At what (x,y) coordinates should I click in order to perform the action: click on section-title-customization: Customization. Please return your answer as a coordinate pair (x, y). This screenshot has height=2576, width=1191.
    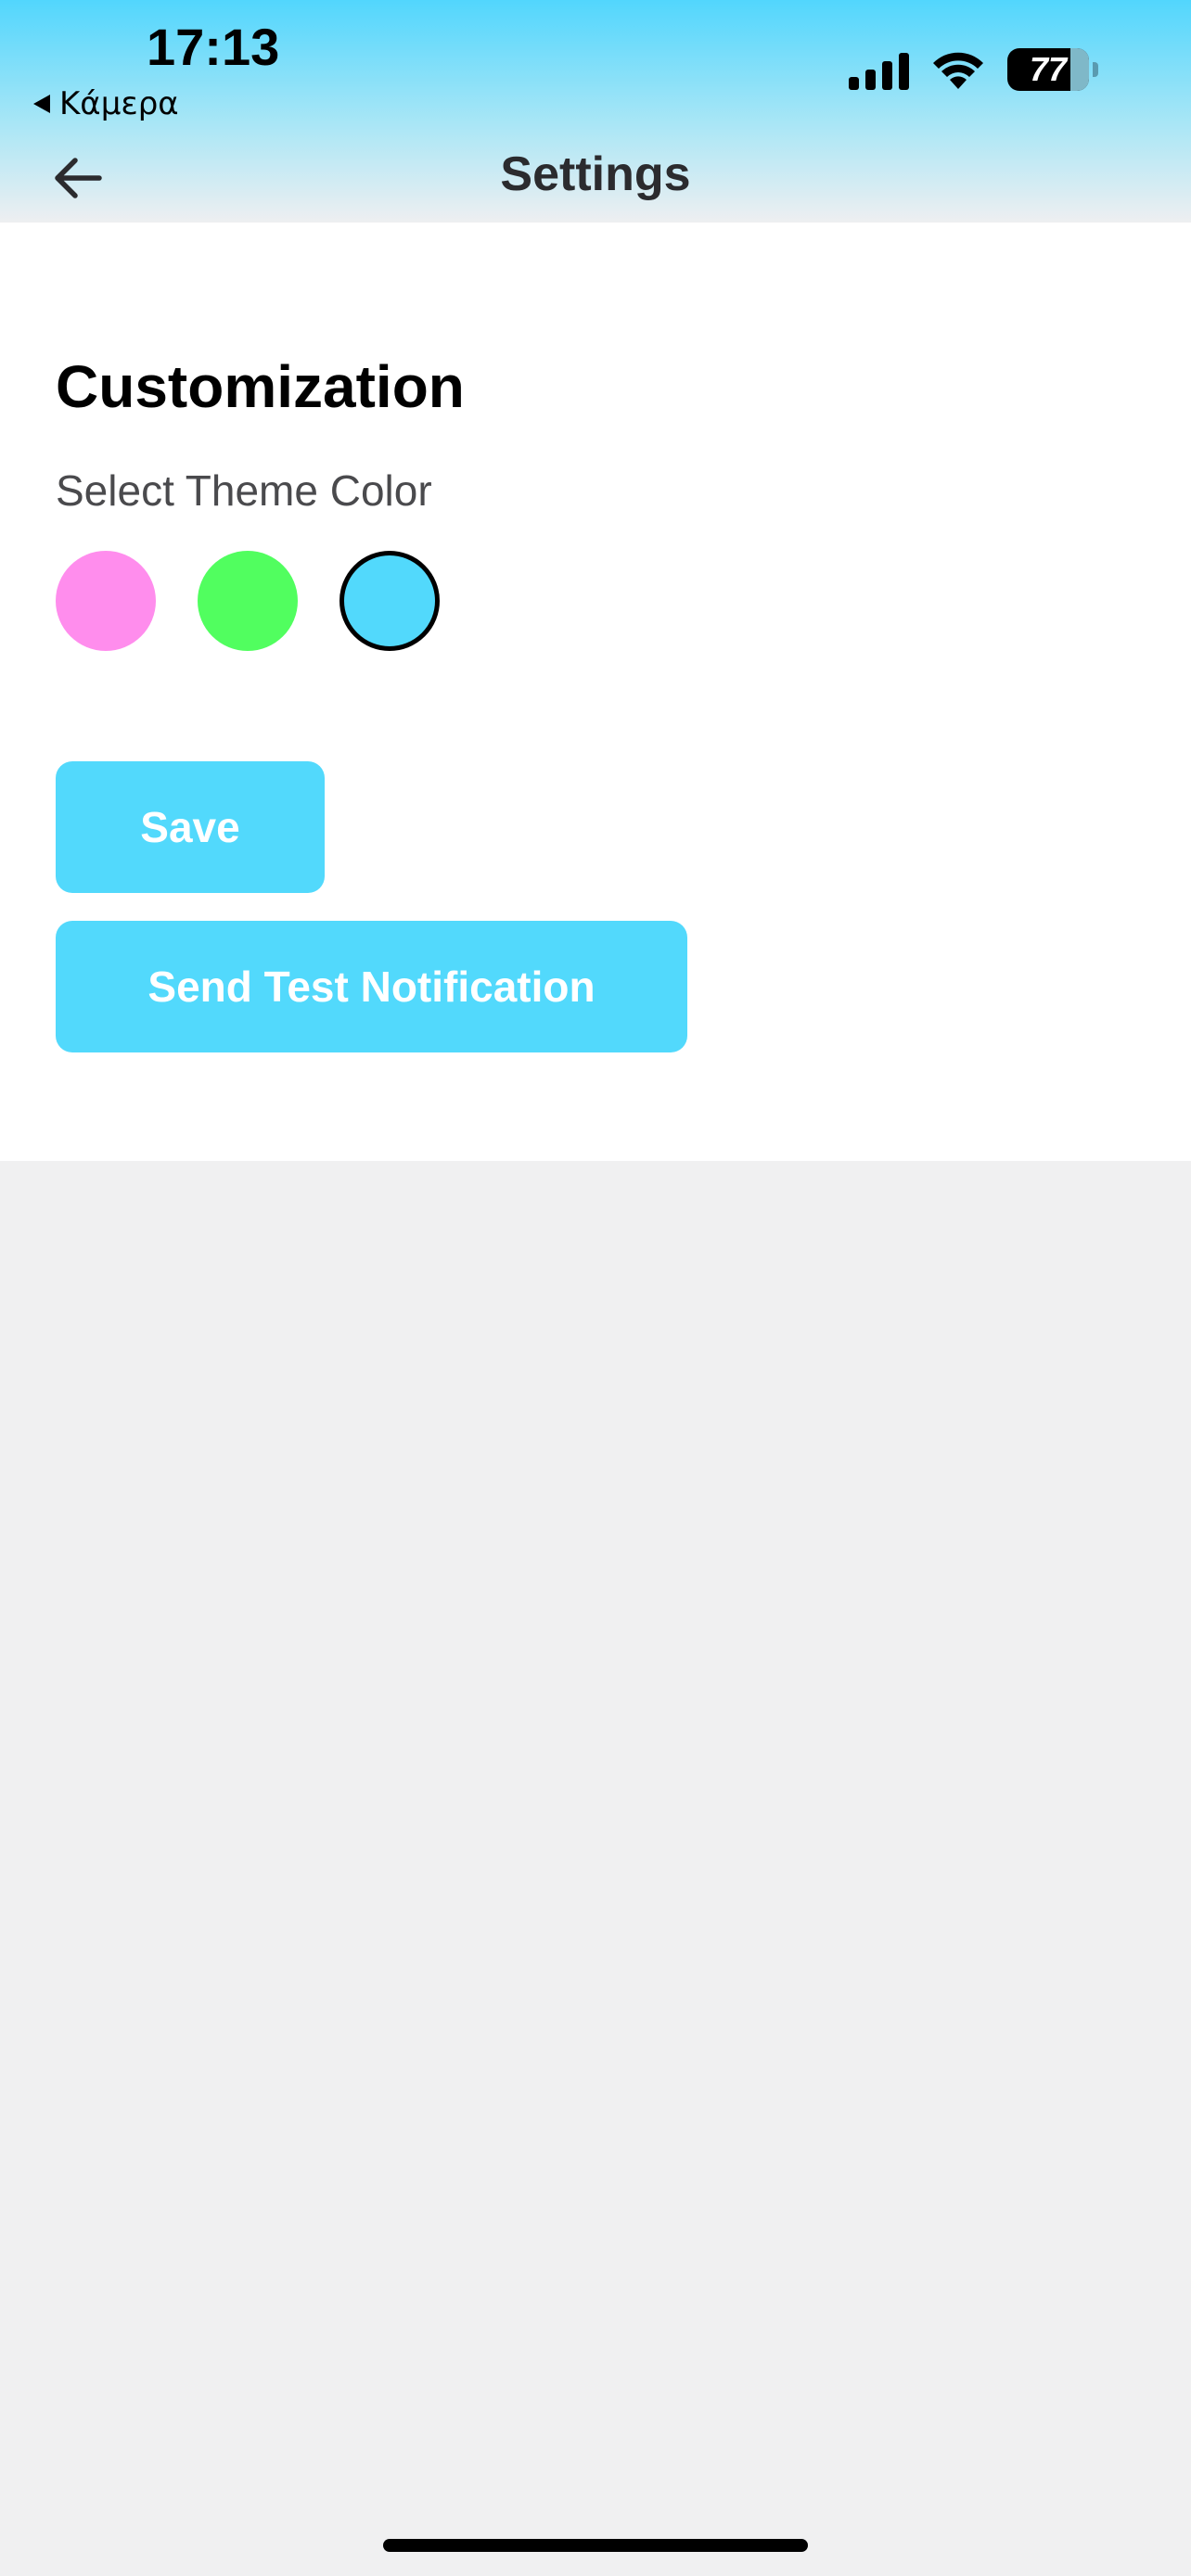
    Looking at the image, I should click on (260, 386).